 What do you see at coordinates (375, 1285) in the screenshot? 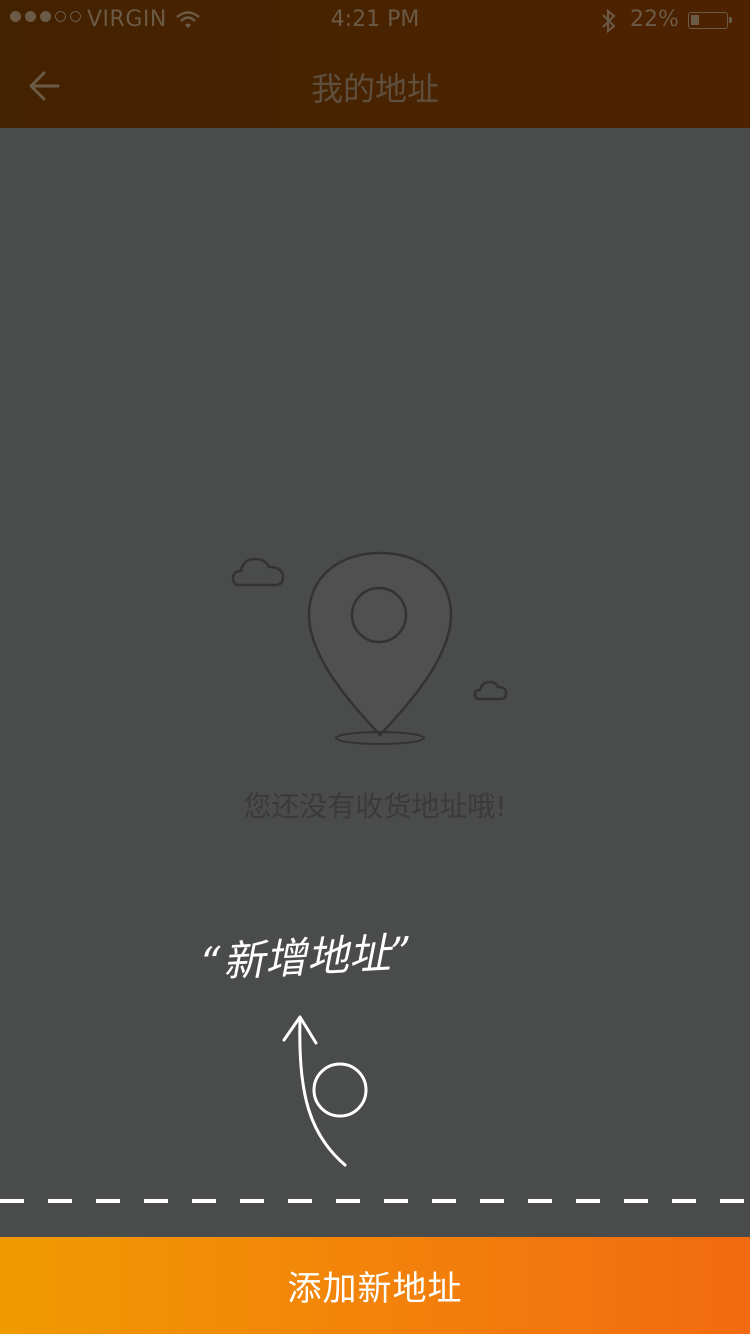
I see `add-new-address-button: 添加新地址` at bounding box center [375, 1285].